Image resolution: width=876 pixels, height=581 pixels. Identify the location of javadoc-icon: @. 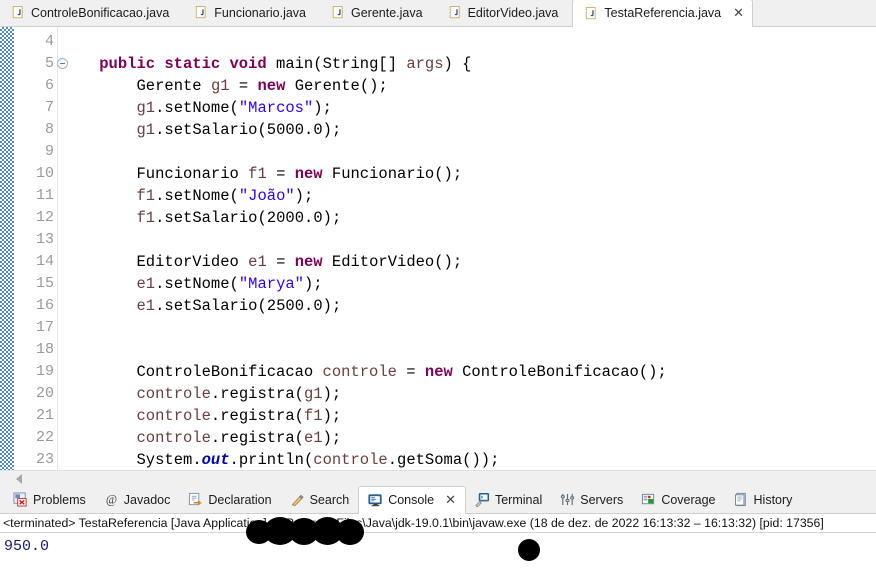
(111, 499).